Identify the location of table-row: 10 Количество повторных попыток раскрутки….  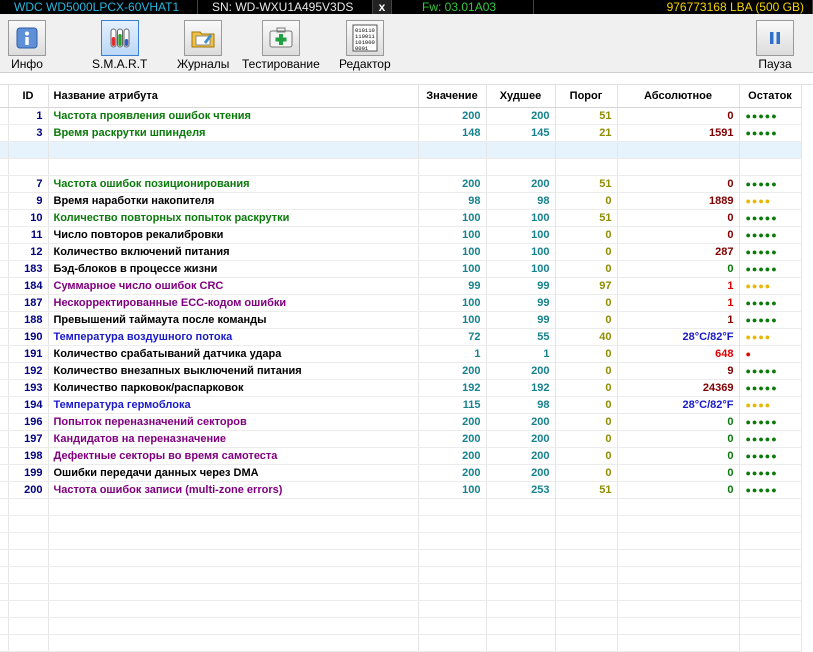
(401, 218).